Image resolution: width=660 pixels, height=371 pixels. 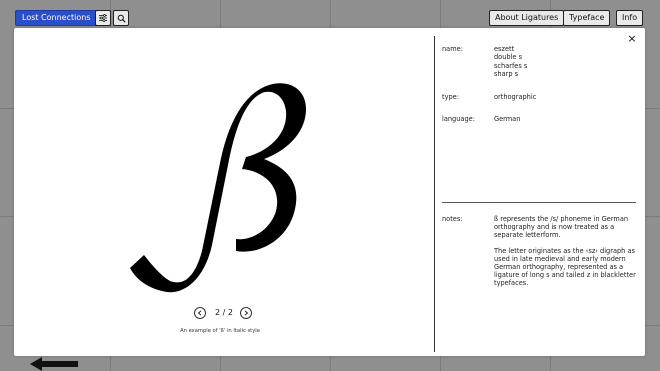 What do you see at coordinates (220, 331) in the screenshot?
I see `glyph-caption: An example of 'ß' in Italic style` at bounding box center [220, 331].